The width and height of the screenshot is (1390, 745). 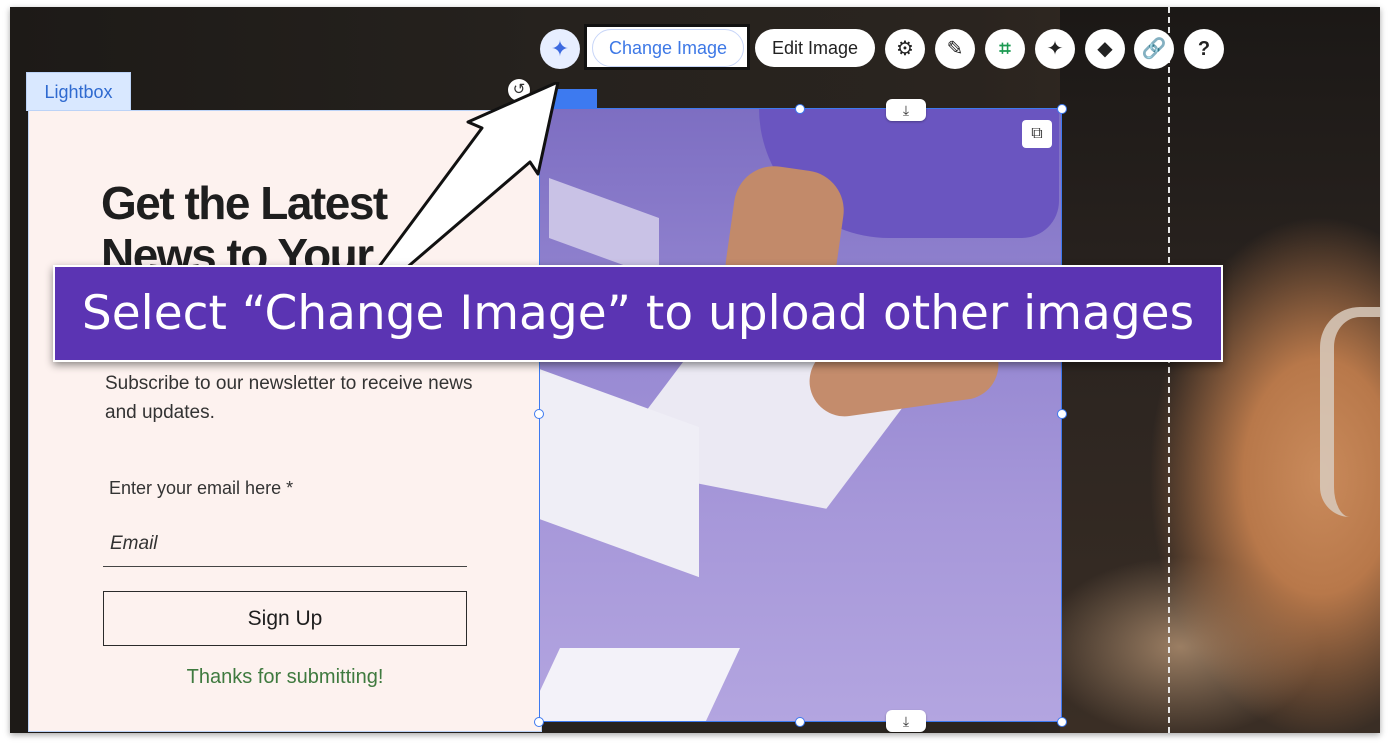 What do you see at coordinates (1055, 49) in the screenshot?
I see `magic-wand-icon: ✦` at bounding box center [1055, 49].